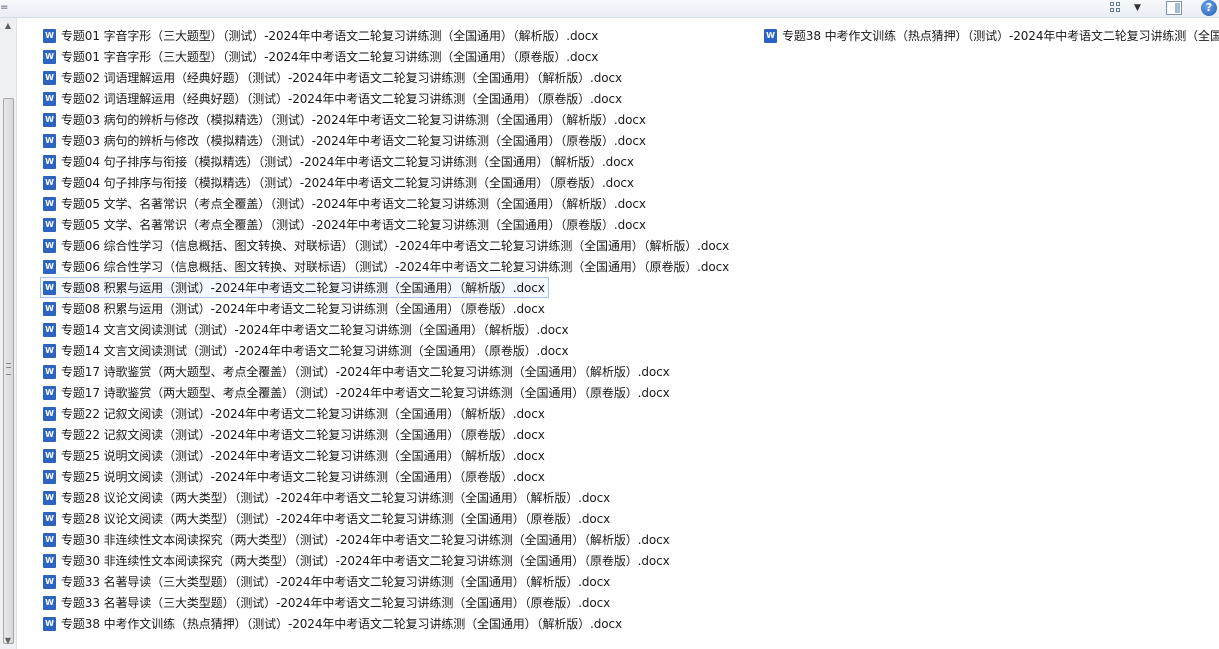 This screenshot has height=649, width=1219. I want to click on preview-pane-icon, so click(1174, 8).